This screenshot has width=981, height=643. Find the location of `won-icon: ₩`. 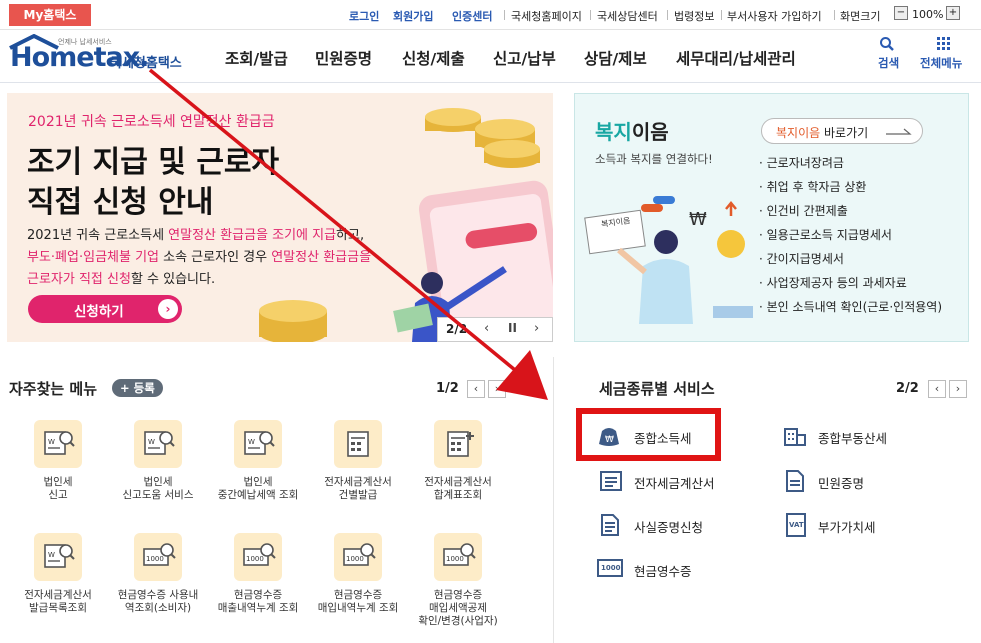

won-icon: ₩ is located at coordinates (698, 219).